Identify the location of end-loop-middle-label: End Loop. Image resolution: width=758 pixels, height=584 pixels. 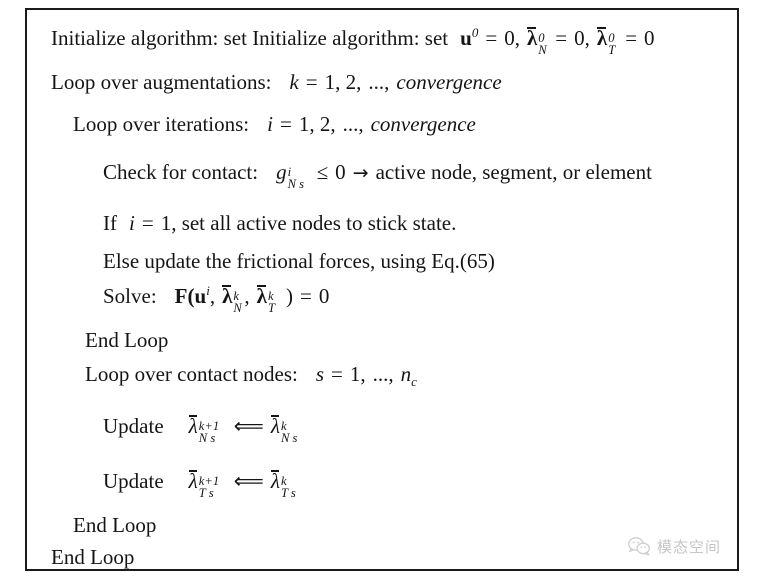
(115, 525).